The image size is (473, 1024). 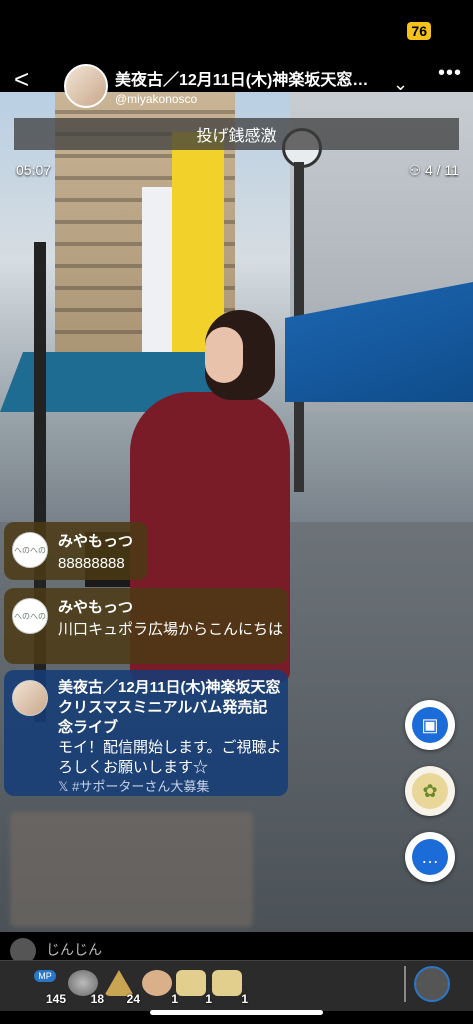 What do you see at coordinates (236, 1012) in the screenshot?
I see `home-indicator` at bounding box center [236, 1012].